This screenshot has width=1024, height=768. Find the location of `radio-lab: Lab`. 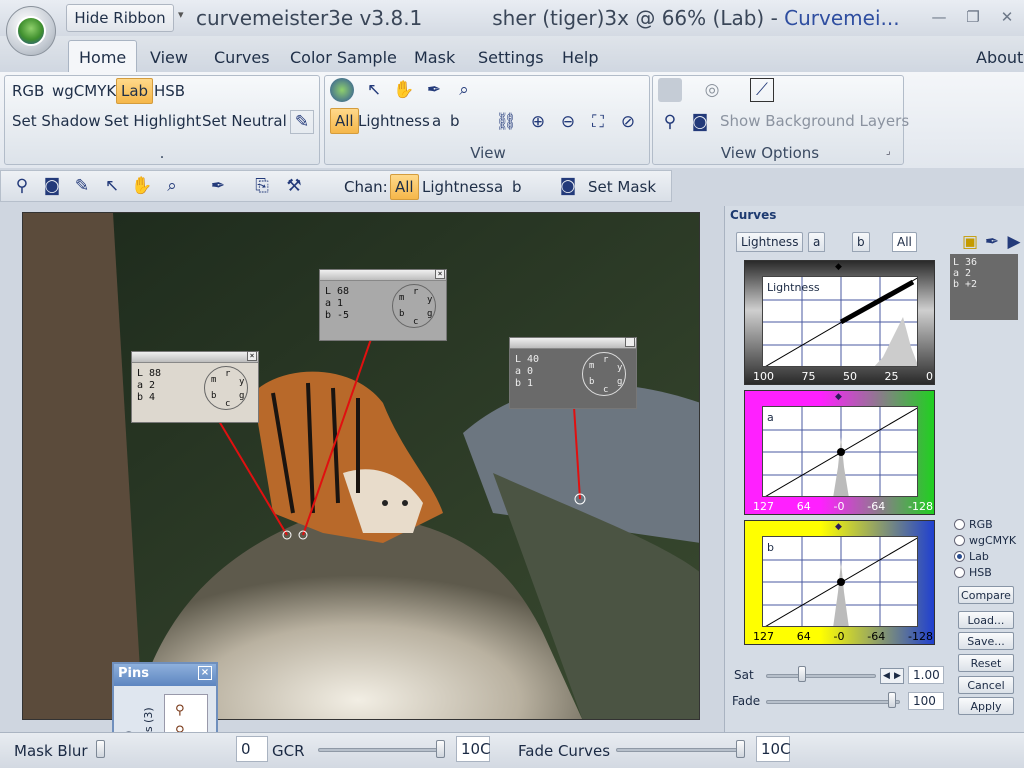

radio-lab: Lab is located at coordinates (971, 556).